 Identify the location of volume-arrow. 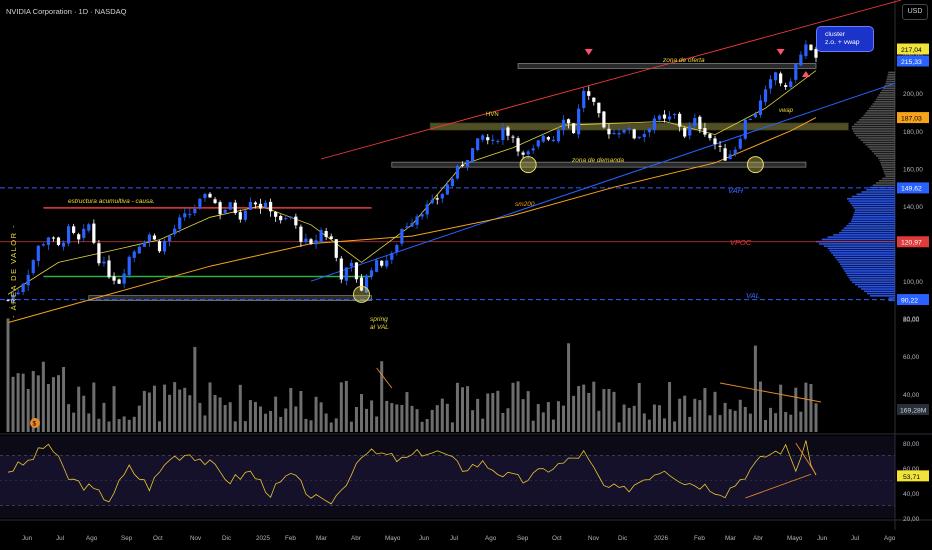
(384, 378).